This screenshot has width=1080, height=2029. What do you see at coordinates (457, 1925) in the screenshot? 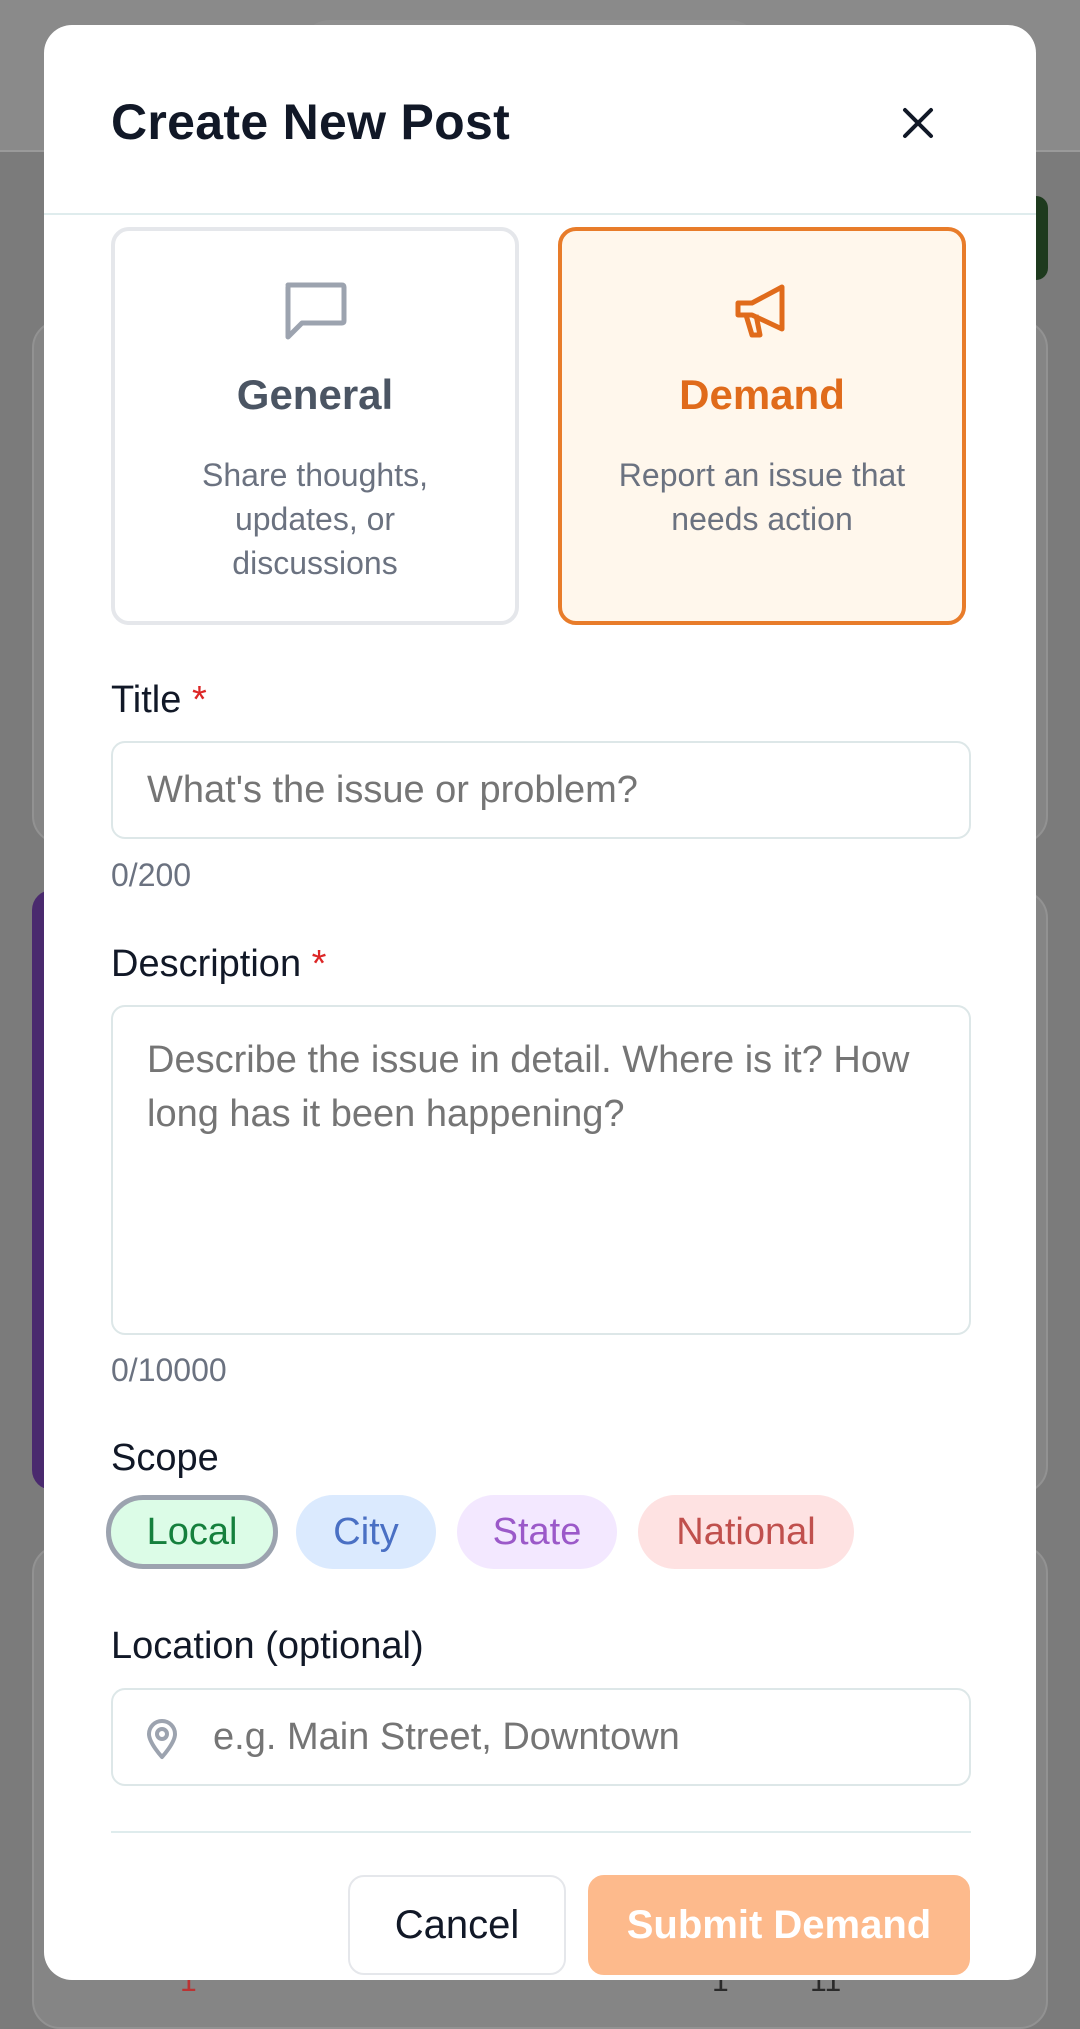
I see `cancel-button: Cancel` at bounding box center [457, 1925].